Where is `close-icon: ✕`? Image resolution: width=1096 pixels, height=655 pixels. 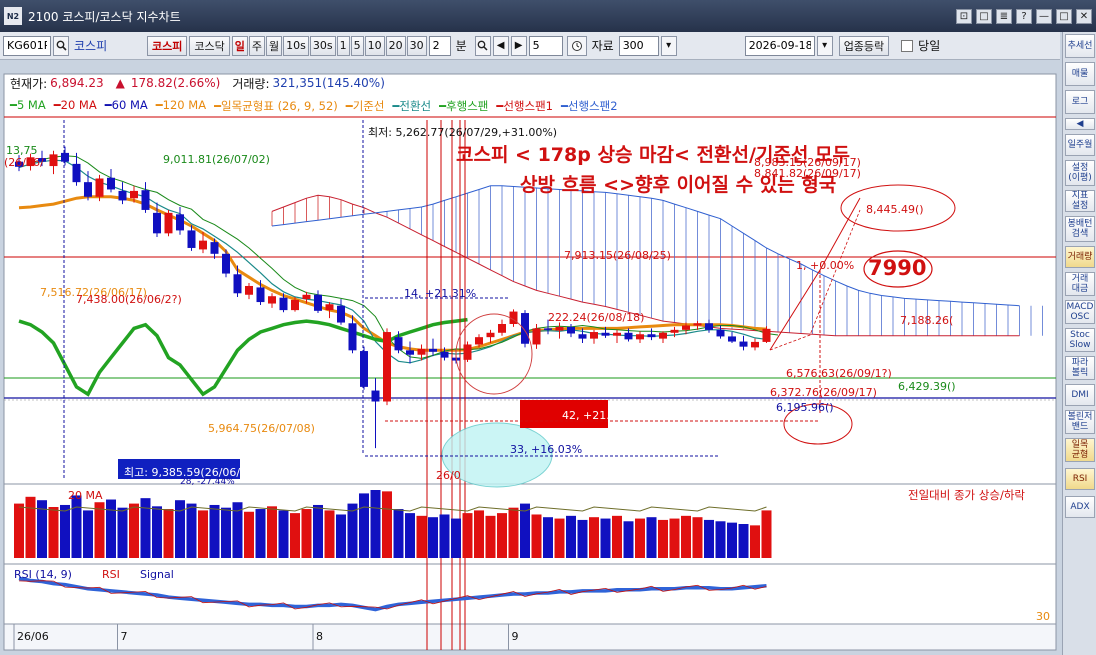
close-icon: ✕ is located at coordinates (1084, 16).